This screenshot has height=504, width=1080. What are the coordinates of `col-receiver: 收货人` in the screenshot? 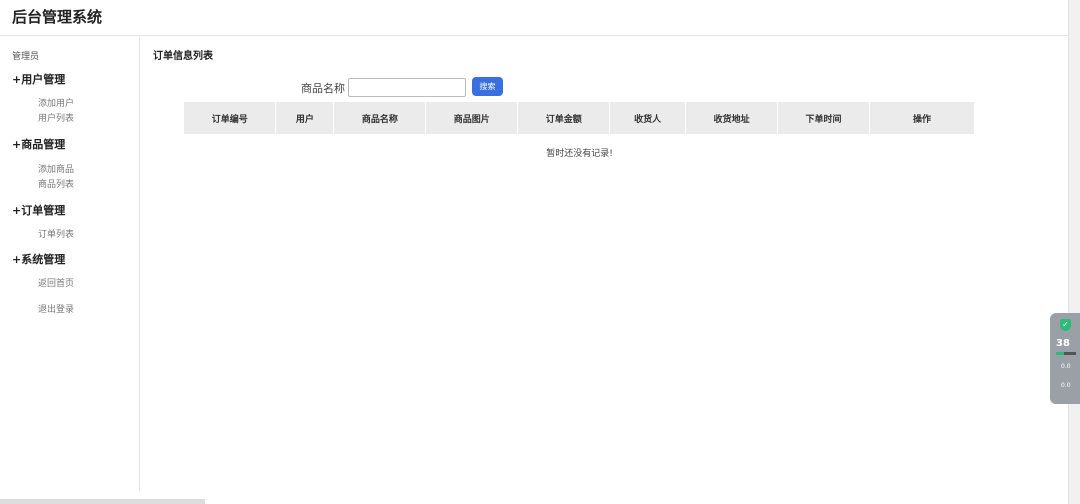 It's located at (648, 118).